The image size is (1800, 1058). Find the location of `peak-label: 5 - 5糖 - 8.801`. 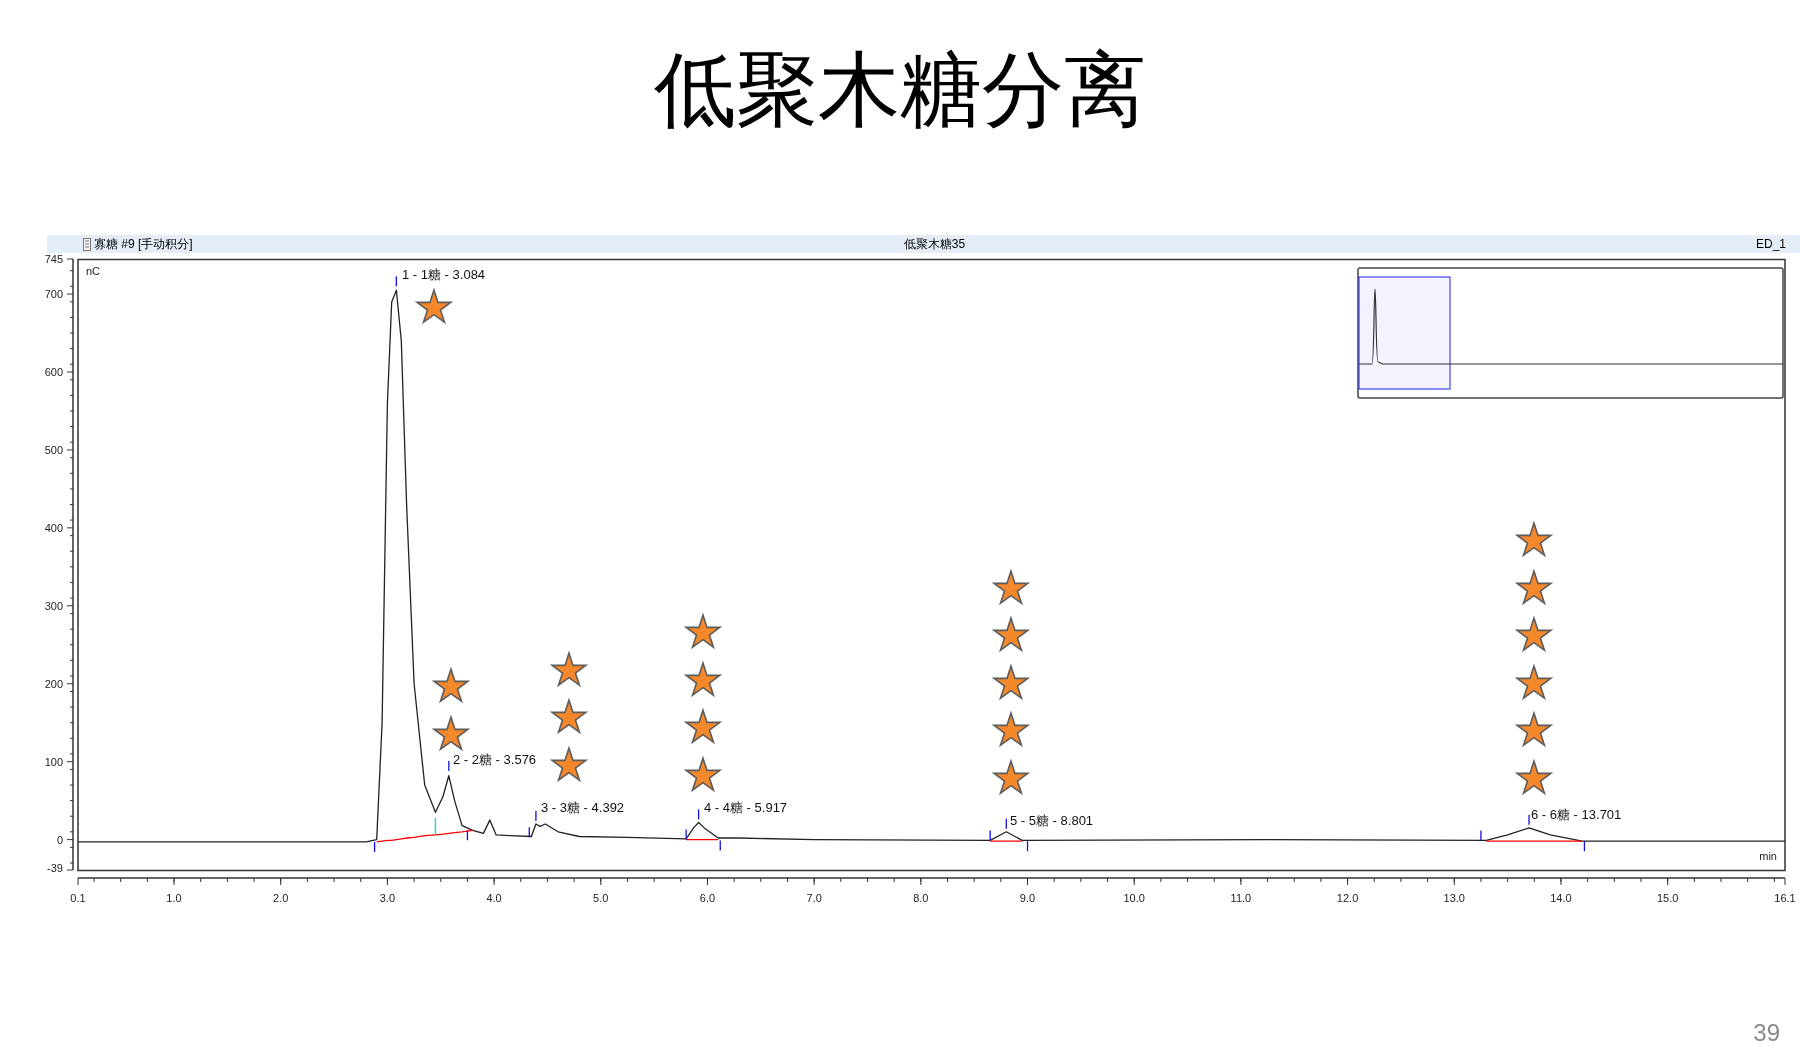

peak-label: 5 - 5糖 - 8.801 is located at coordinates (1052, 820).